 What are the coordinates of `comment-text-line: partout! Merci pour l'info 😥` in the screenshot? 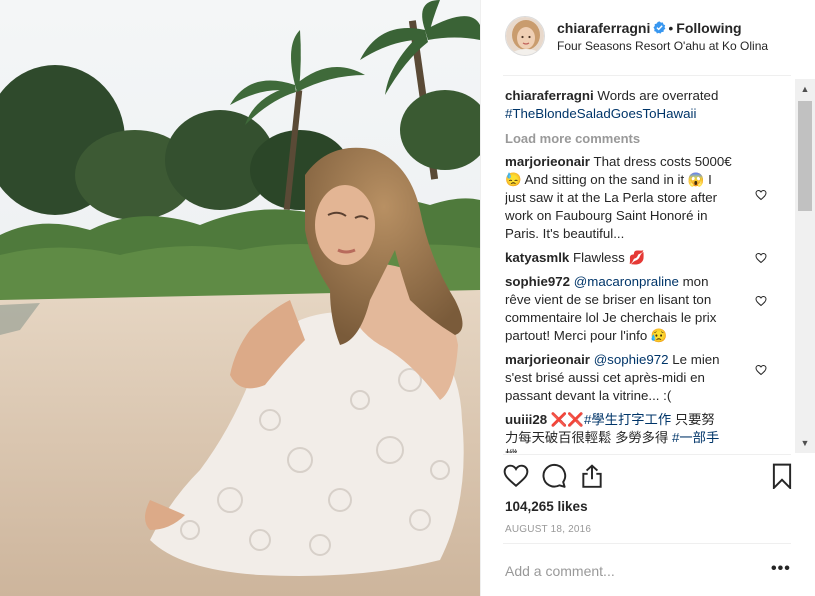 It's located at (586, 335).